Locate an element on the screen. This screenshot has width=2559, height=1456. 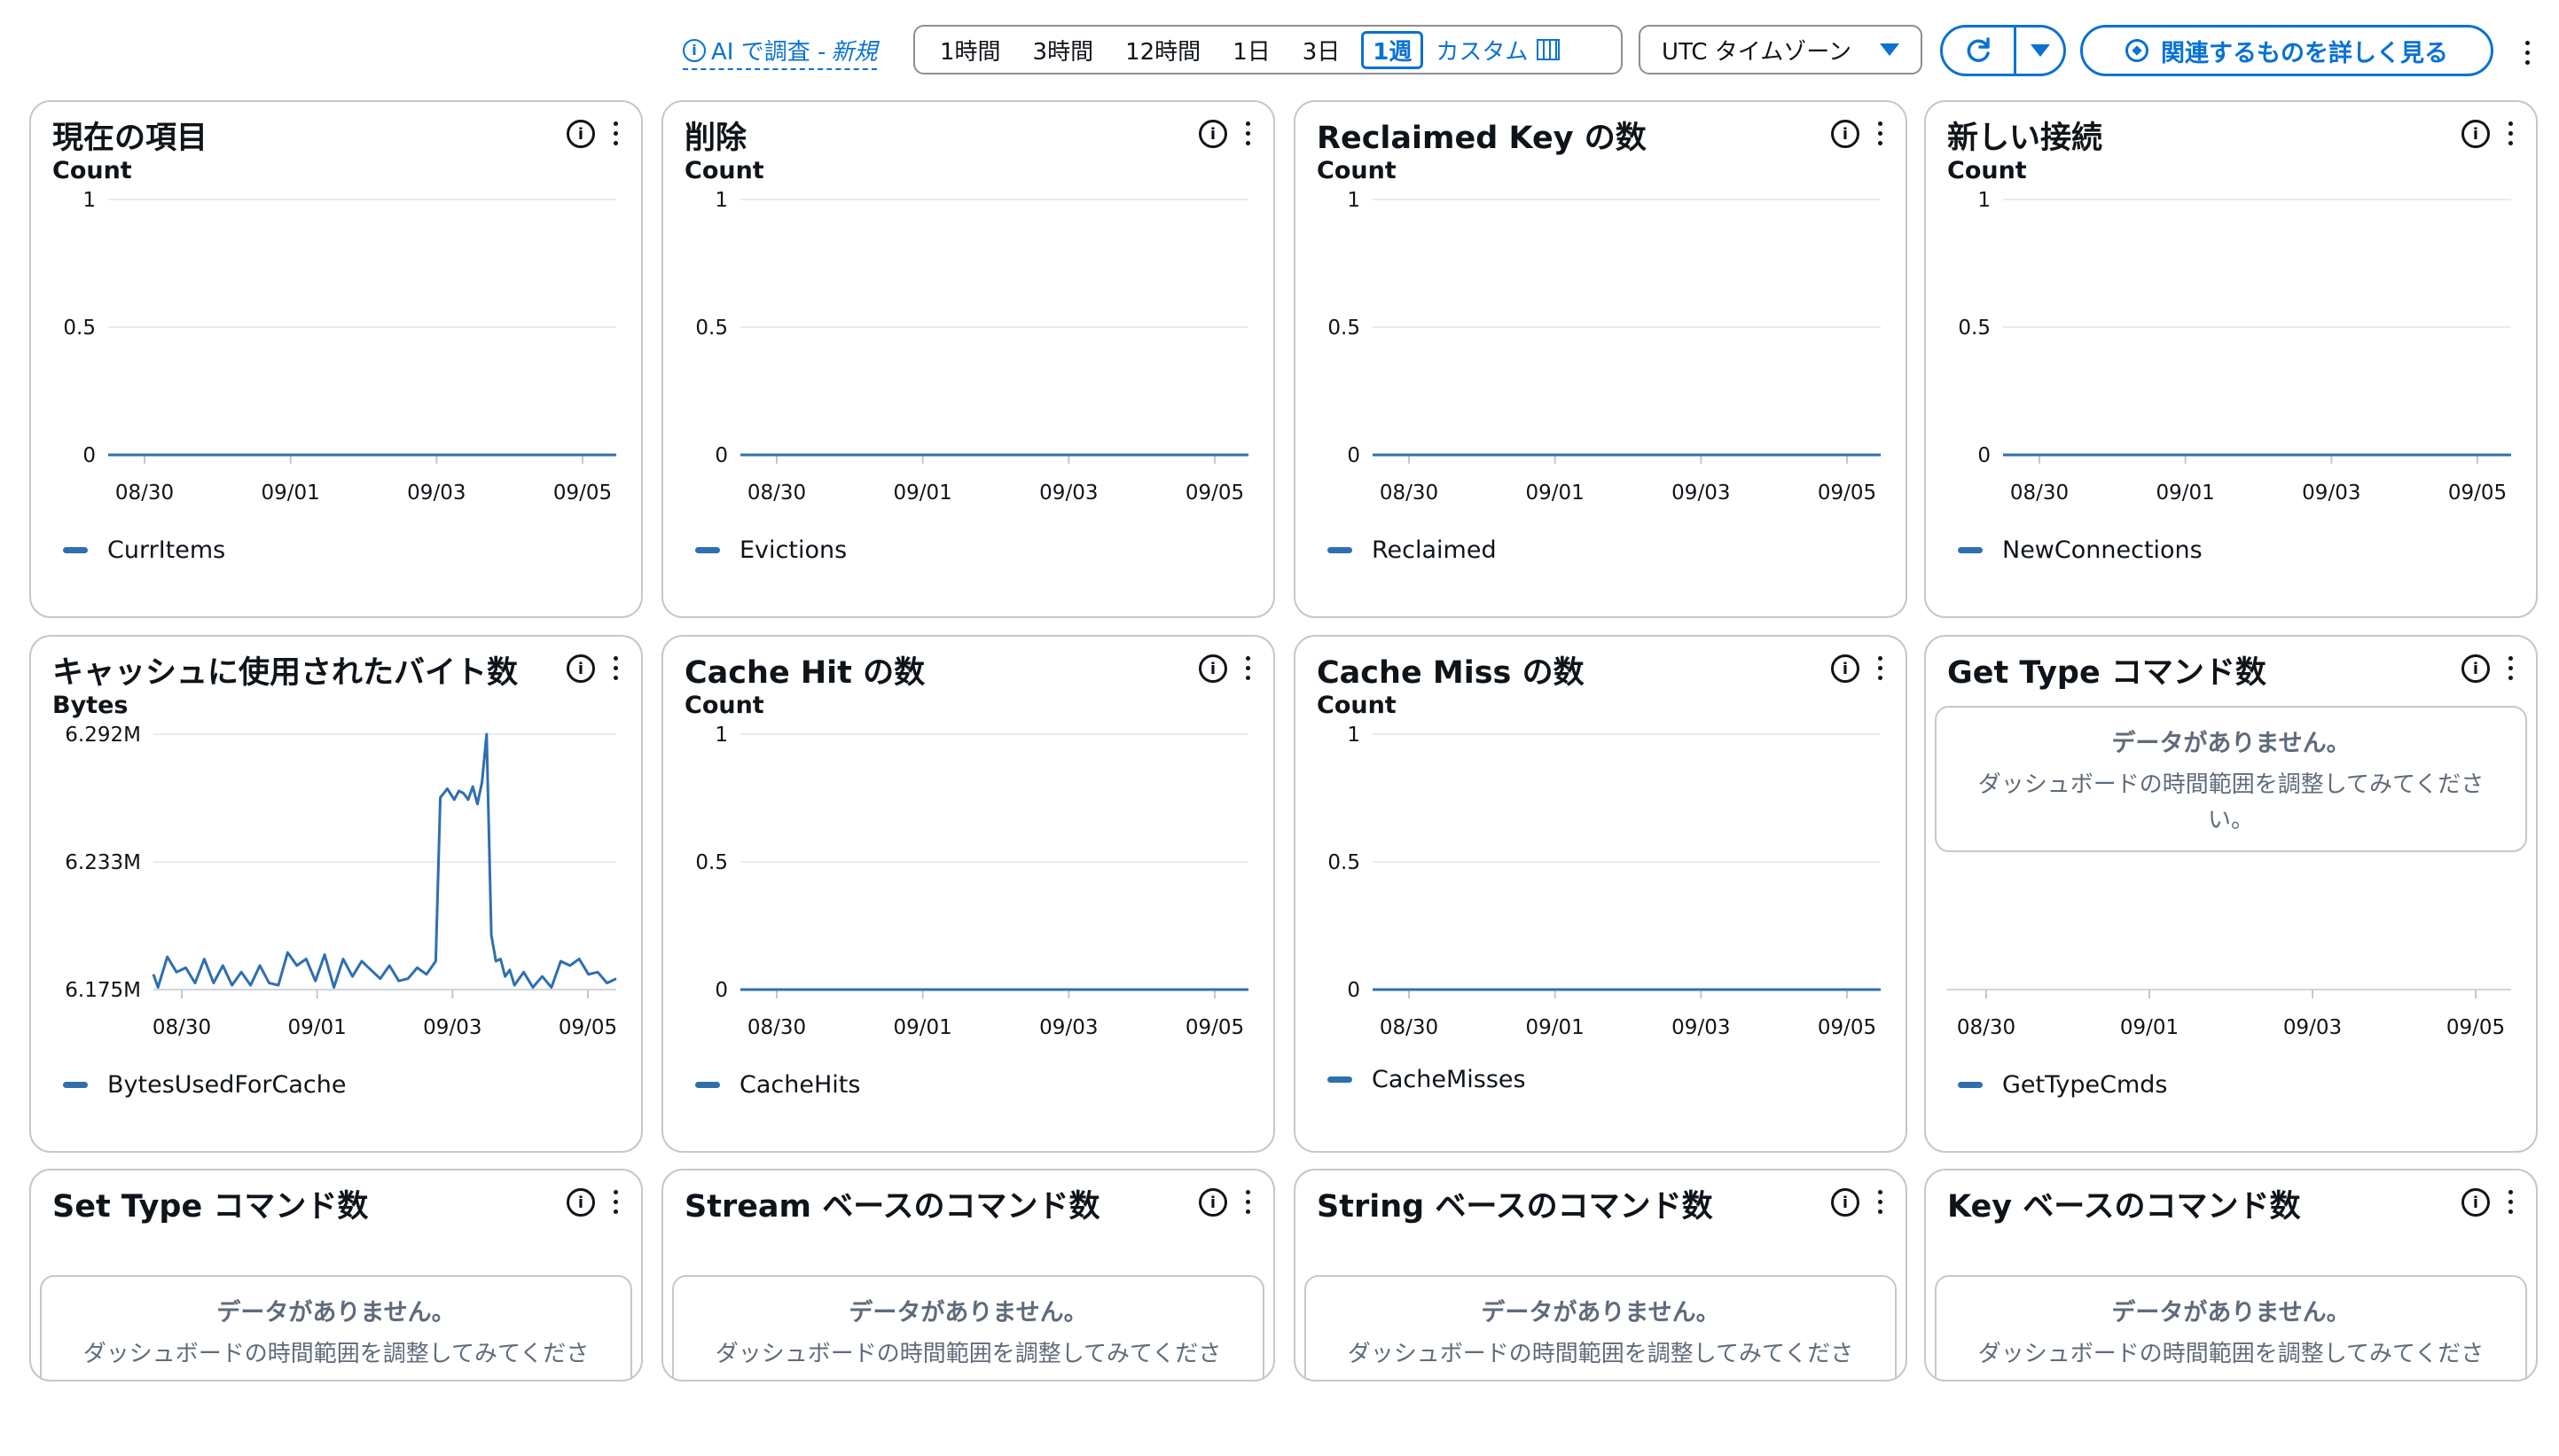
legend-label: Evictions is located at coordinates (794, 550).